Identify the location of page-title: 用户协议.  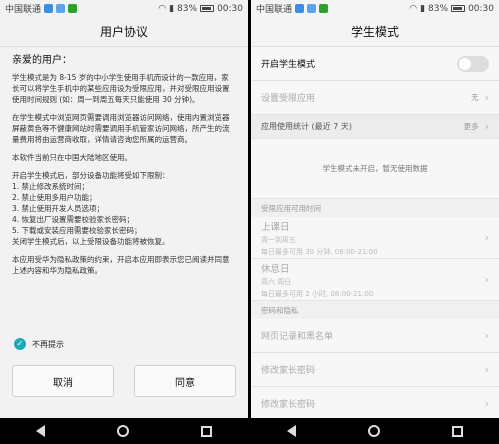
(124, 32).